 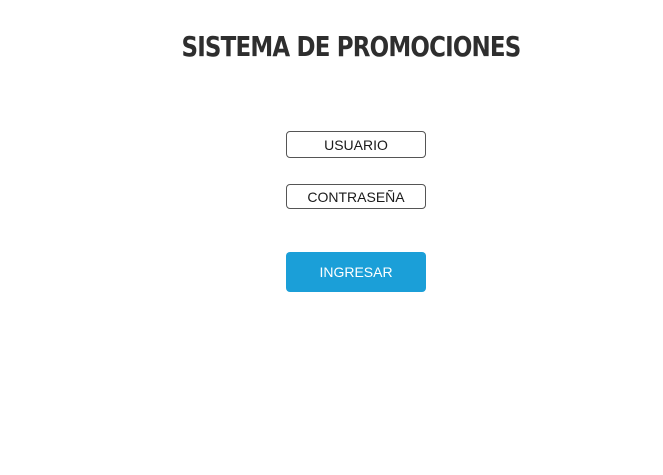 I want to click on password-field, so click(x=356, y=196).